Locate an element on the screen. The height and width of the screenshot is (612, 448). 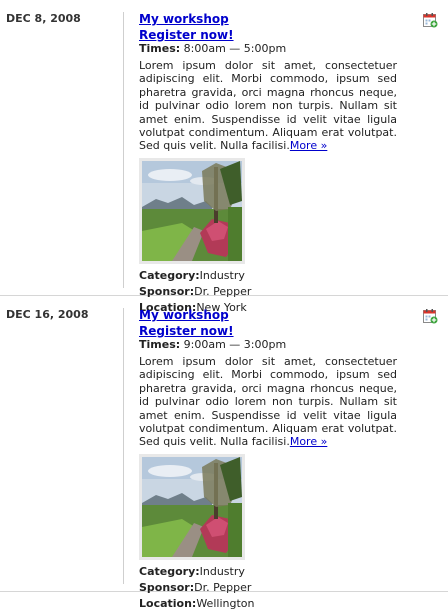
sponsor-label: Sponsor: is located at coordinates (167, 587).